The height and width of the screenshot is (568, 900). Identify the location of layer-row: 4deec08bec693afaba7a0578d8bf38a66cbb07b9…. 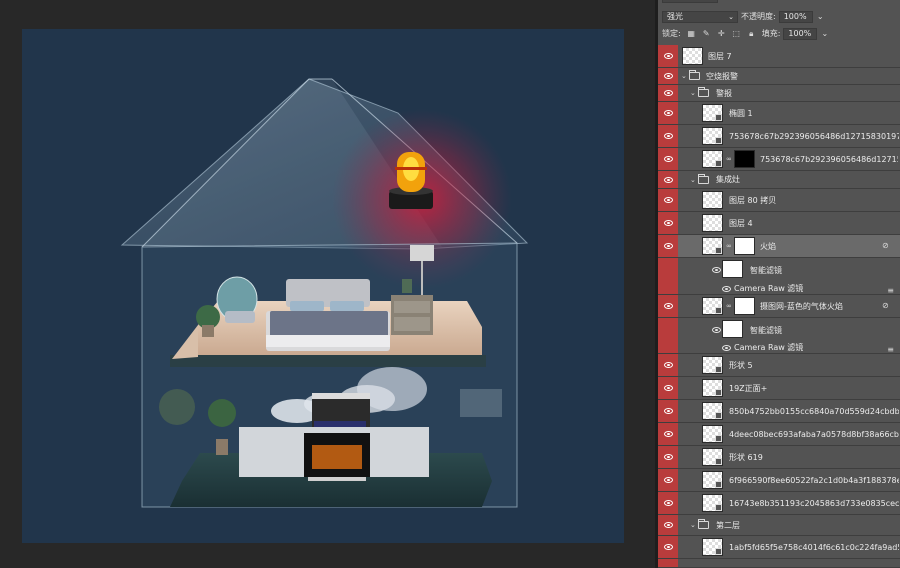
(779, 434).